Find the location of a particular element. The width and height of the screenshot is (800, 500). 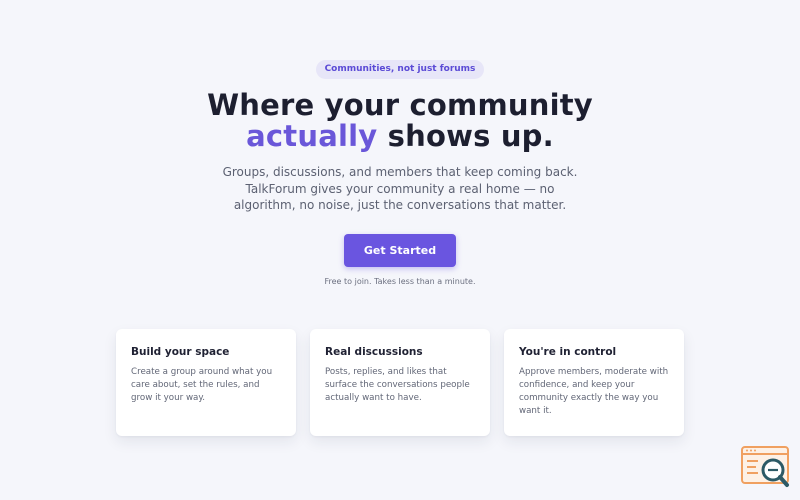

headline-line-1: Where your community is located at coordinates (400, 105).